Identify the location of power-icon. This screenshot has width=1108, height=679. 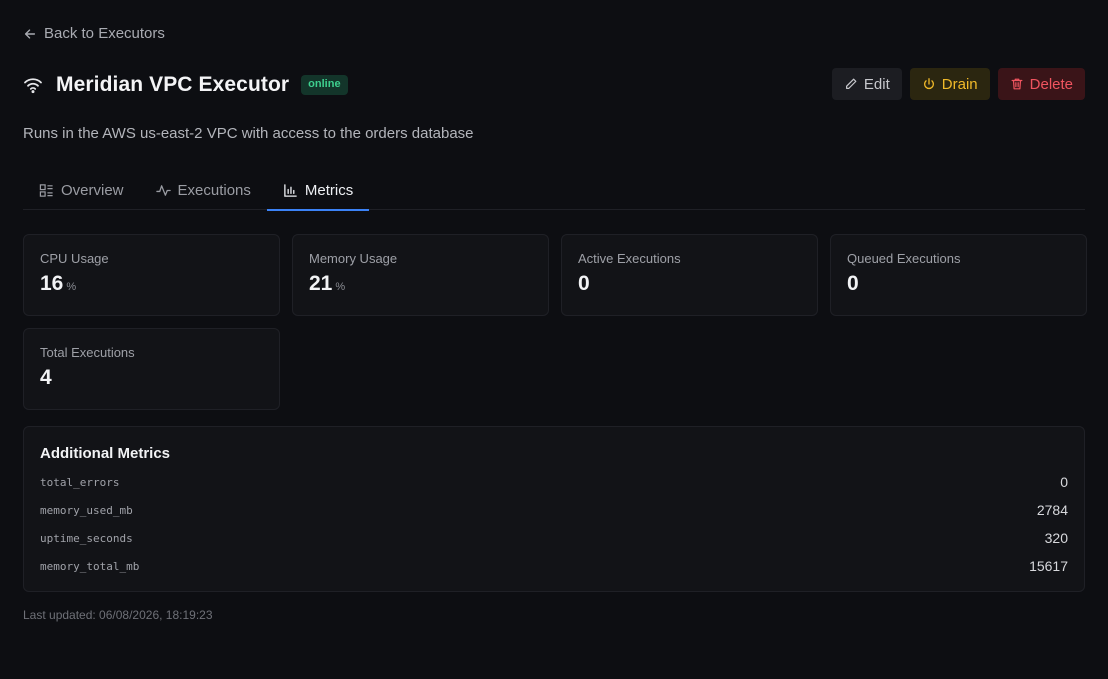
(928, 84).